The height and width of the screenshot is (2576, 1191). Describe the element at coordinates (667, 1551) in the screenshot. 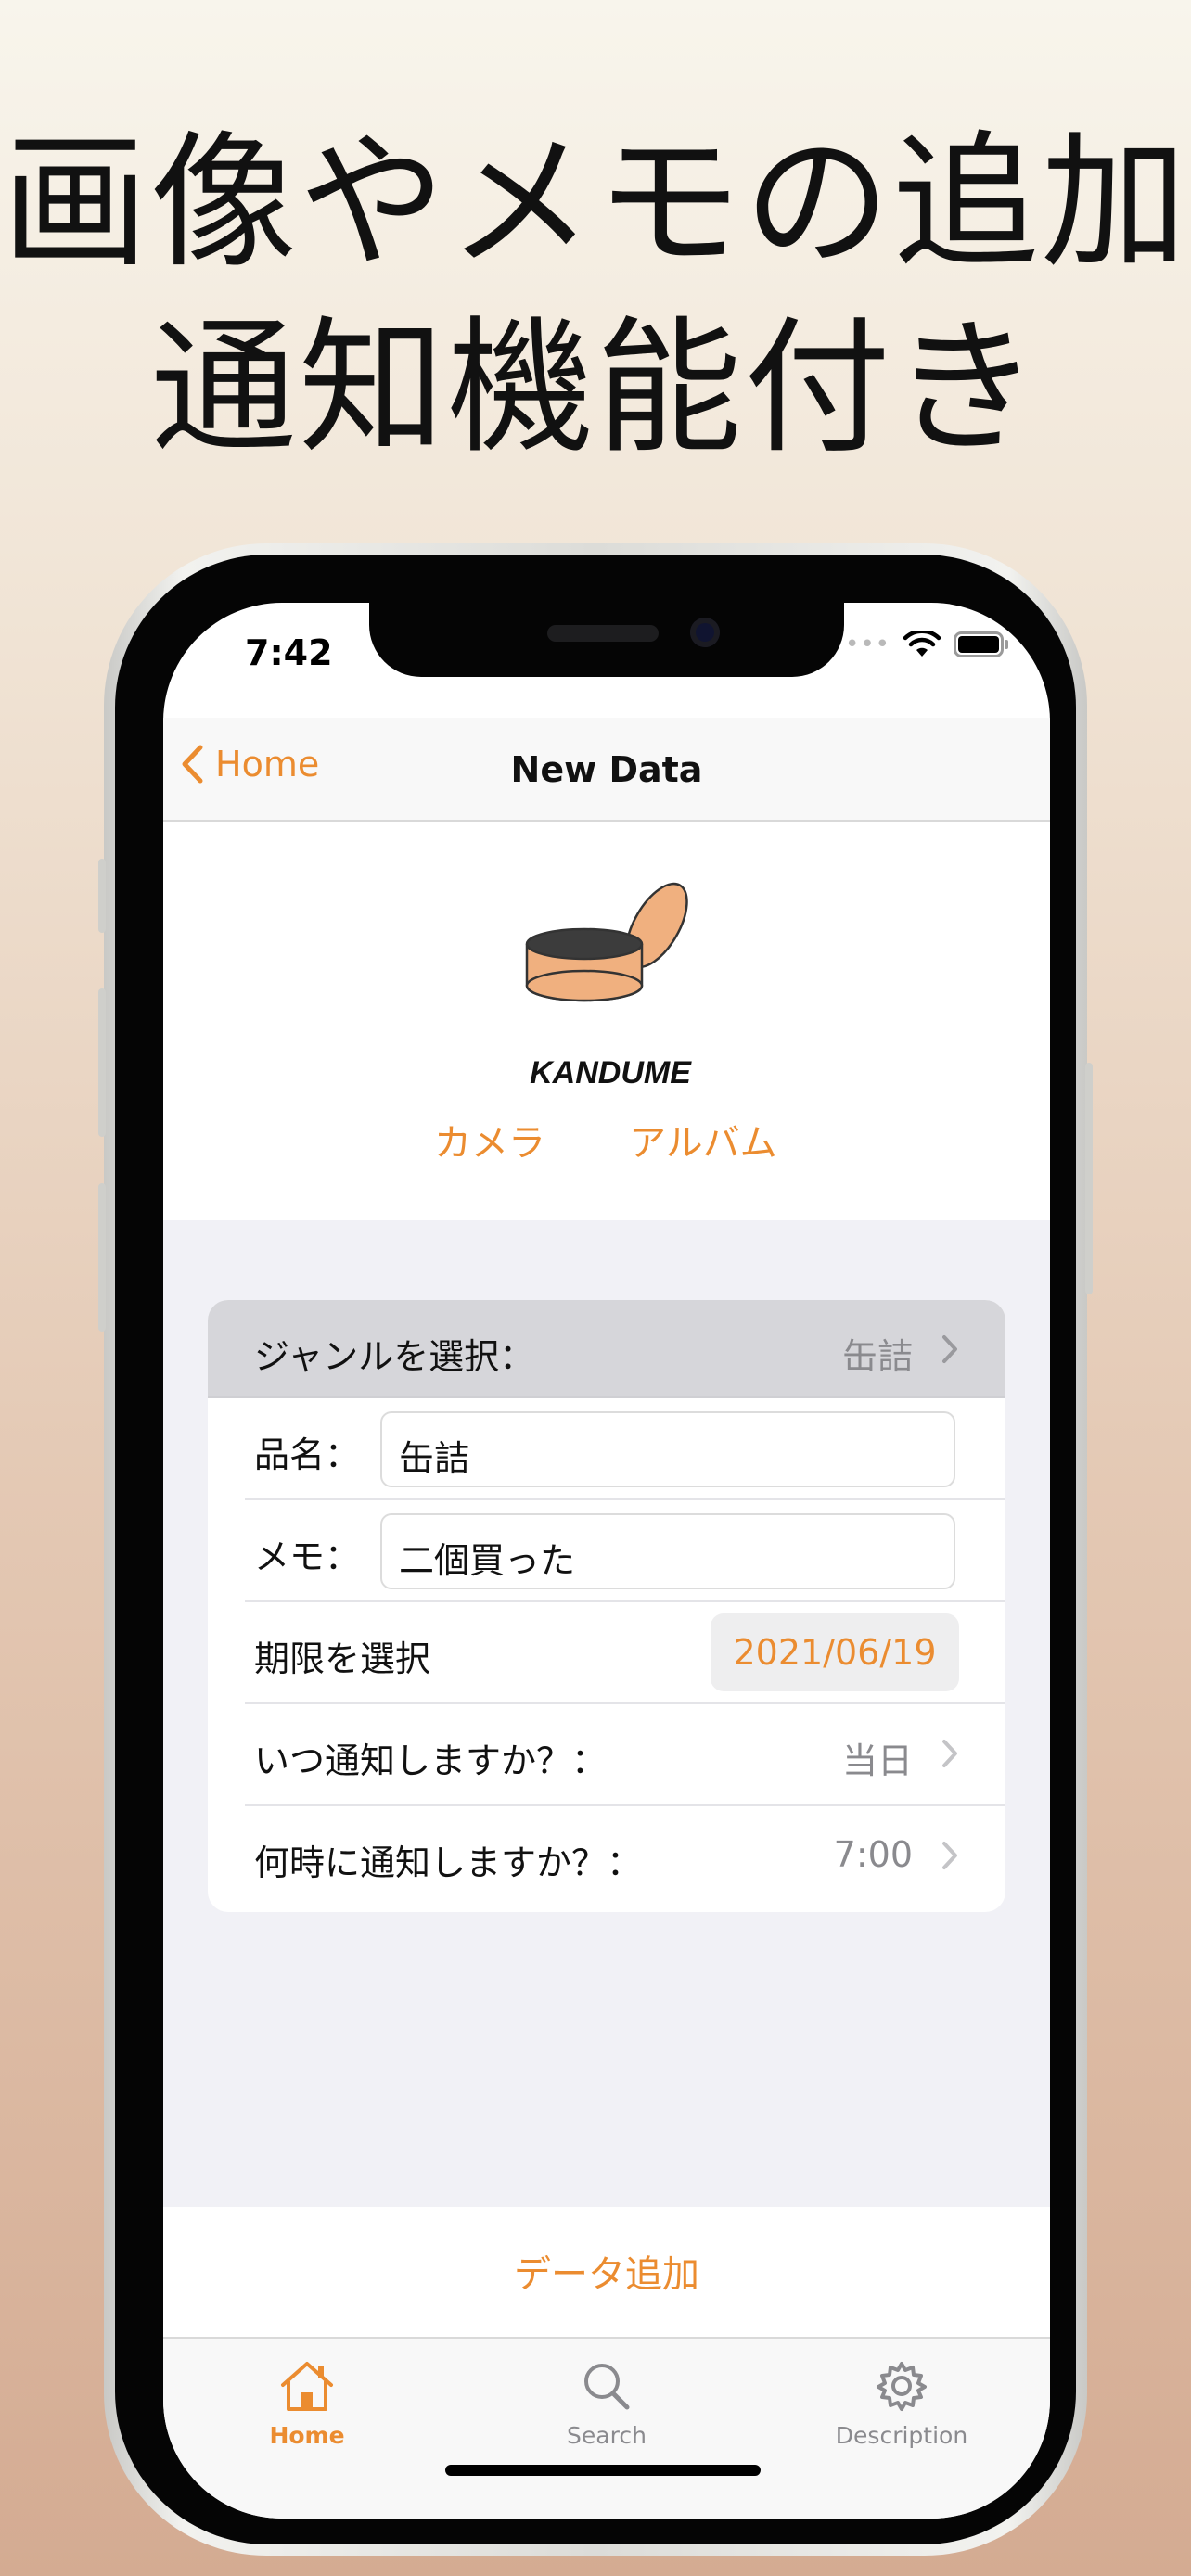

I see `memo-input: 二個買った` at that location.